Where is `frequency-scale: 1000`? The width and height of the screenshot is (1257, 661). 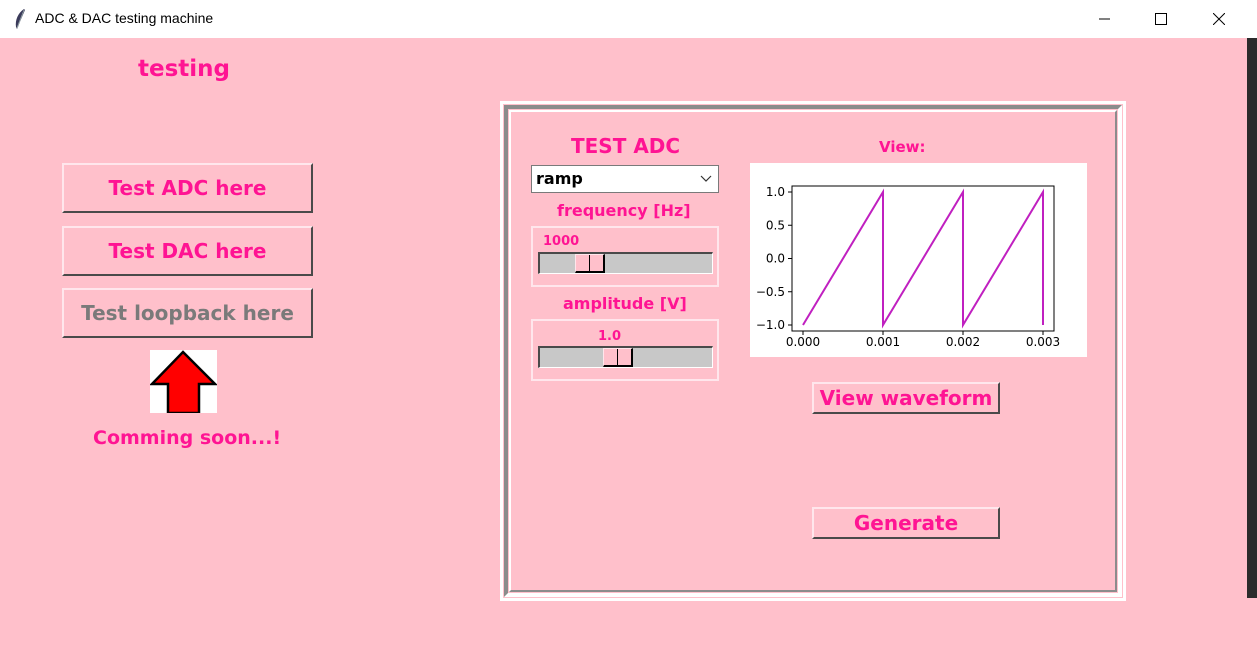 frequency-scale: 1000 is located at coordinates (625, 256).